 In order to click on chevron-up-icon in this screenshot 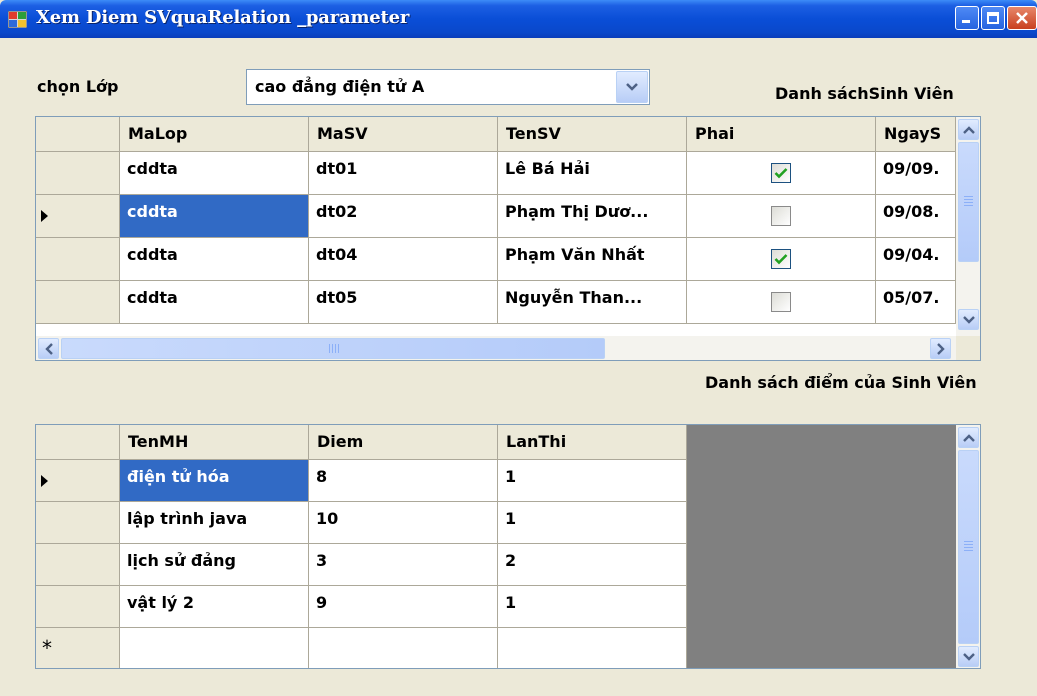, I will do `click(968, 129)`.